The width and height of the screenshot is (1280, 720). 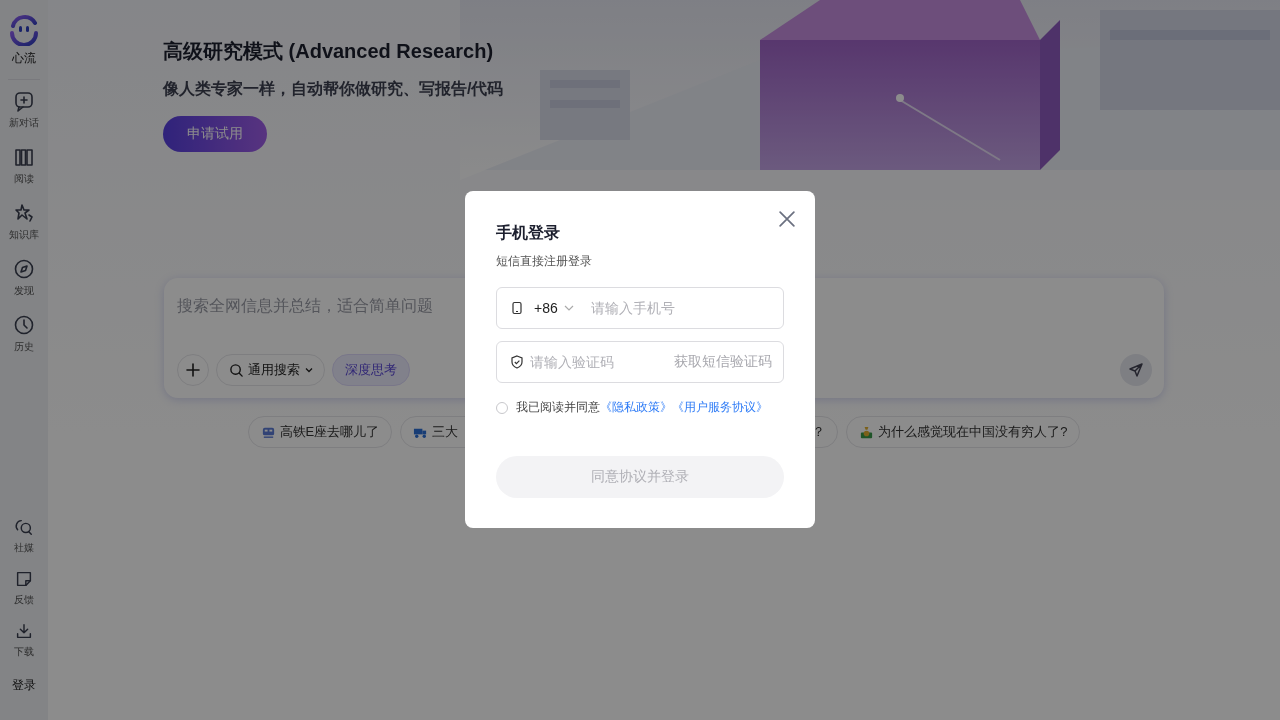 What do you see at coordinates (517, 308) in the screenshot?
I see `phone-icon` at bounding box center [517, 308].